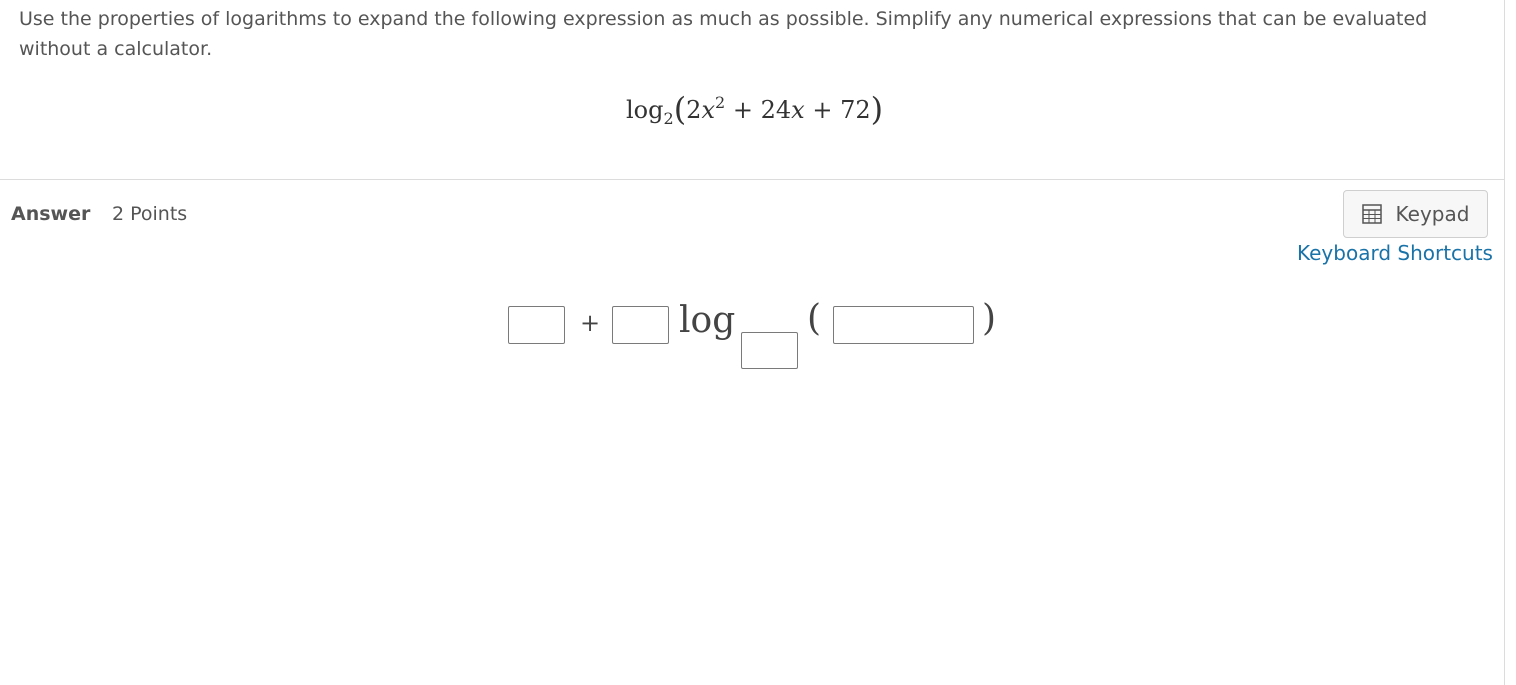 The width and height of the screenshot is (1516, 685). I want to click on term3: 72, so click(855, 110).